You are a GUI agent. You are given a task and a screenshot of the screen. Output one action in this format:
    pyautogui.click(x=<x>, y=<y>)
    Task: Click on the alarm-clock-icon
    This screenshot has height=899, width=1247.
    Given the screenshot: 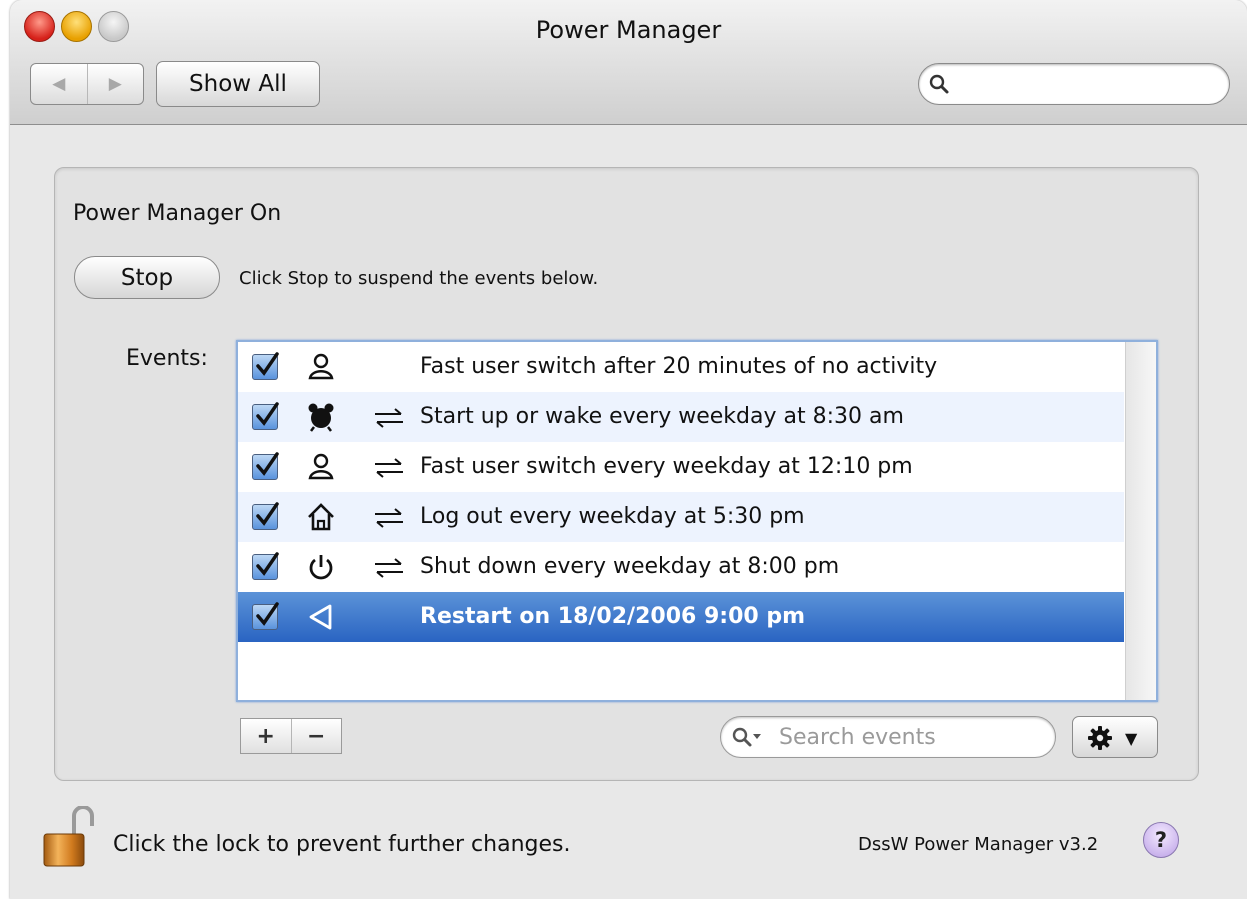 What is the action you would take?
    pyautogui.click(x=321, y=417)
    